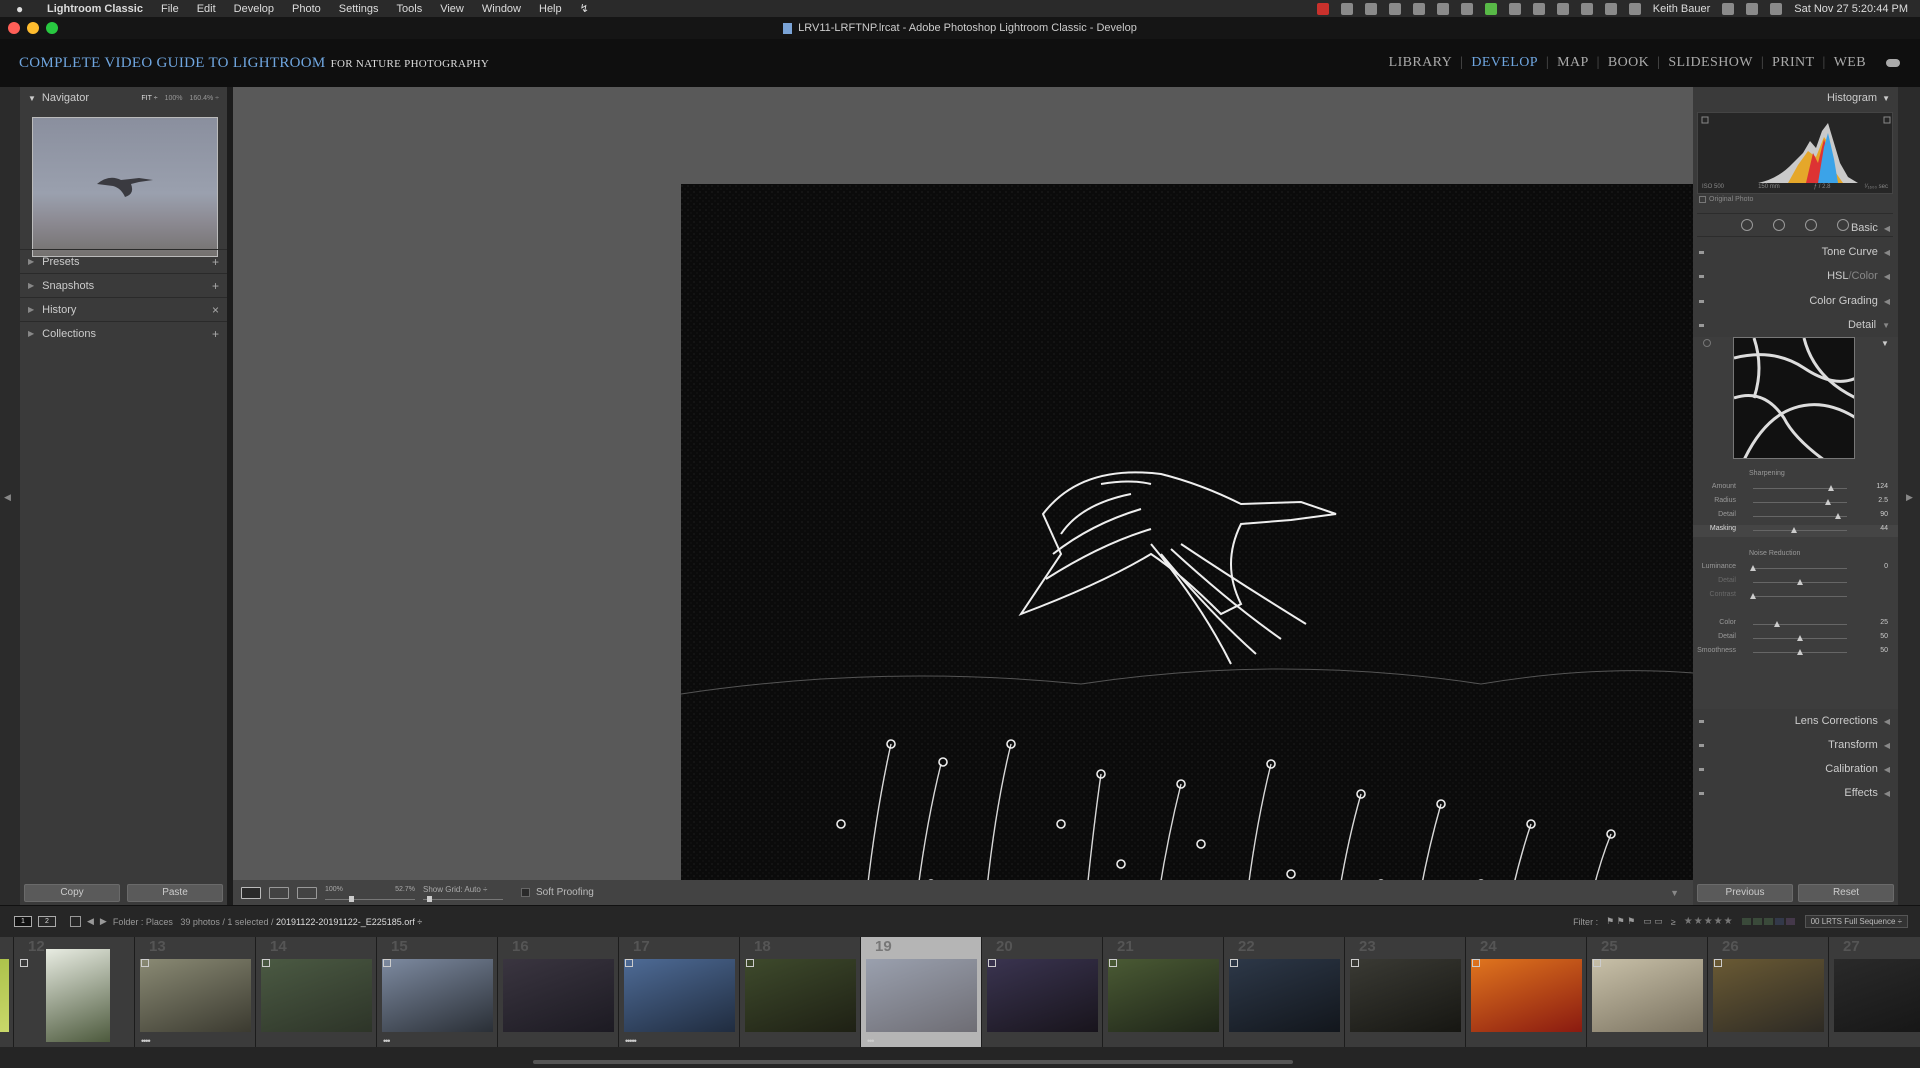  What do you see at coordinates (1798, 199) in the screenshot?
I see `original-photo-toggle: Original Photo` at bounding box center [1798, 199].